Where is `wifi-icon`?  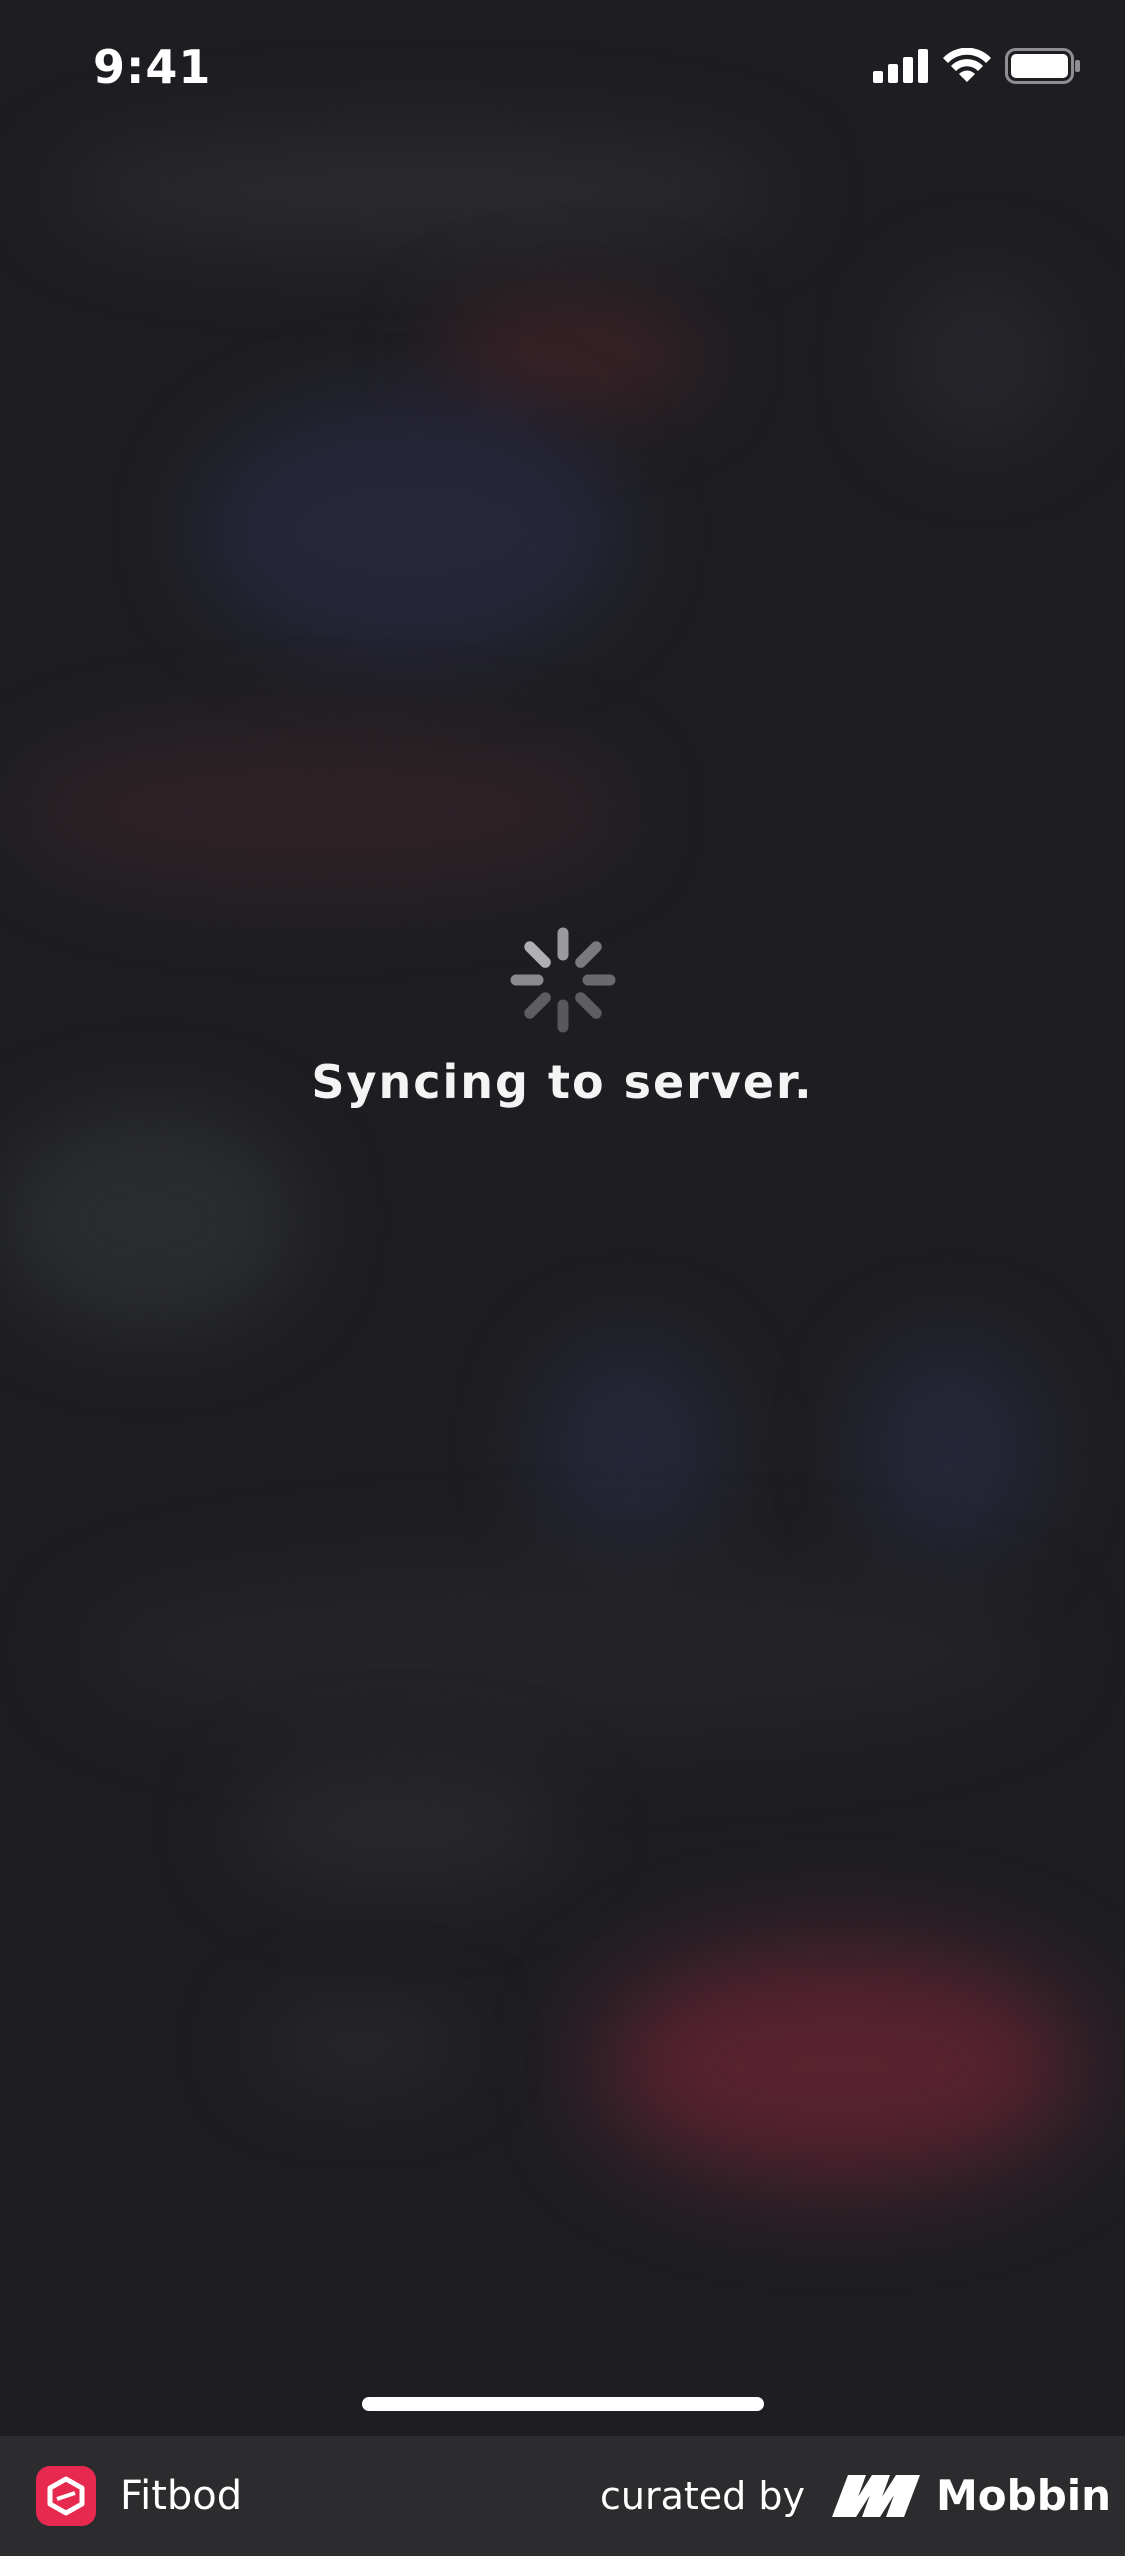 wifi-icon is located at coordinates (967, 65).